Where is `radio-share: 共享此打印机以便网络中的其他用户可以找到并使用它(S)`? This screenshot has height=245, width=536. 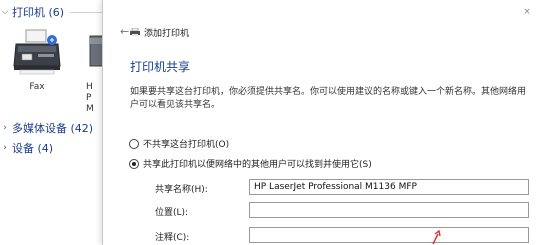 radio-share: 共享此打印机以便网络中的其他用户可以找到并使用它(S) is located at coordinates (250, 163).